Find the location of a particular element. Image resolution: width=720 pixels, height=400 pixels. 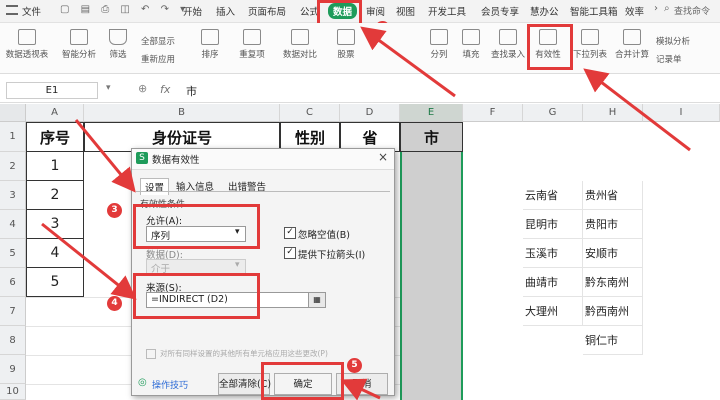

arrow-step2 is located at coordinates (637, 110).